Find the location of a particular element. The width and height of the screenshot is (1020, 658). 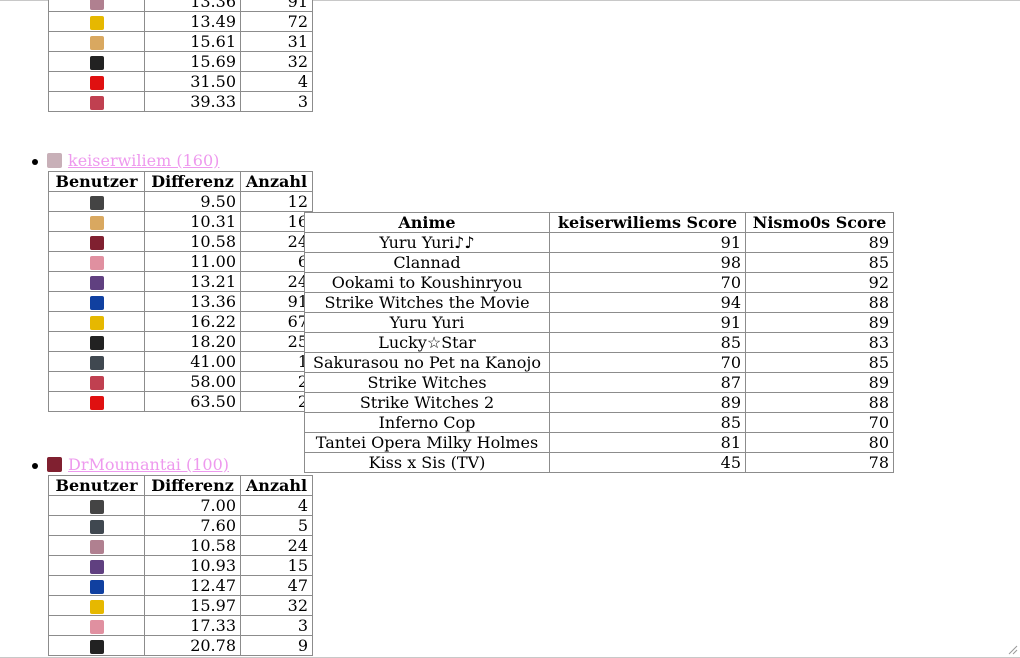

count-cell: 3 is located at coordinates (276, 101).